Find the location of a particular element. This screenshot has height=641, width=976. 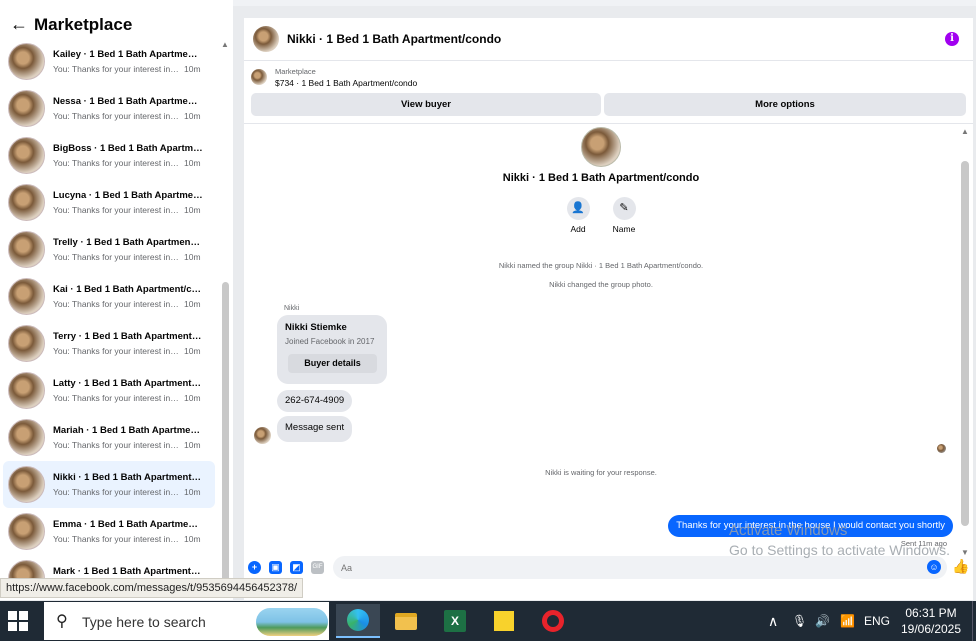

listing-price-title: $734 · 1 Bed 1 Bath Apartment/condo is located at coordinates (346, 83).